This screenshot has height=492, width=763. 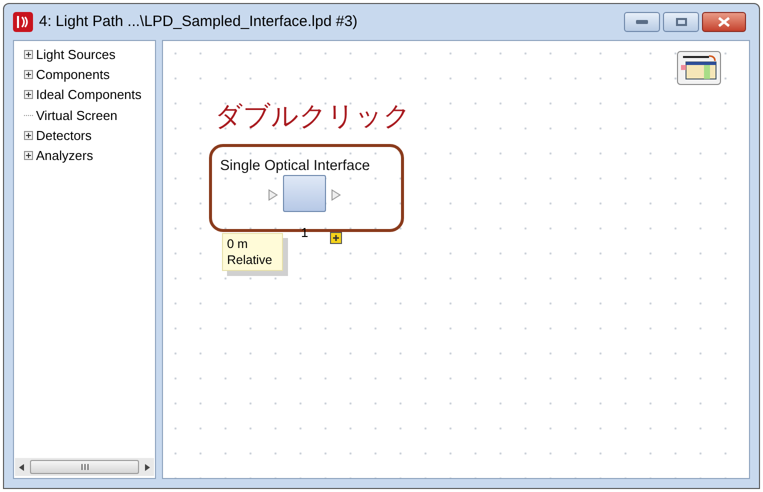 What do you see at coordinates (77, 115) in the screenshot?
I see `tree-item: Virtual Screen` at bounding box center [77, 115].